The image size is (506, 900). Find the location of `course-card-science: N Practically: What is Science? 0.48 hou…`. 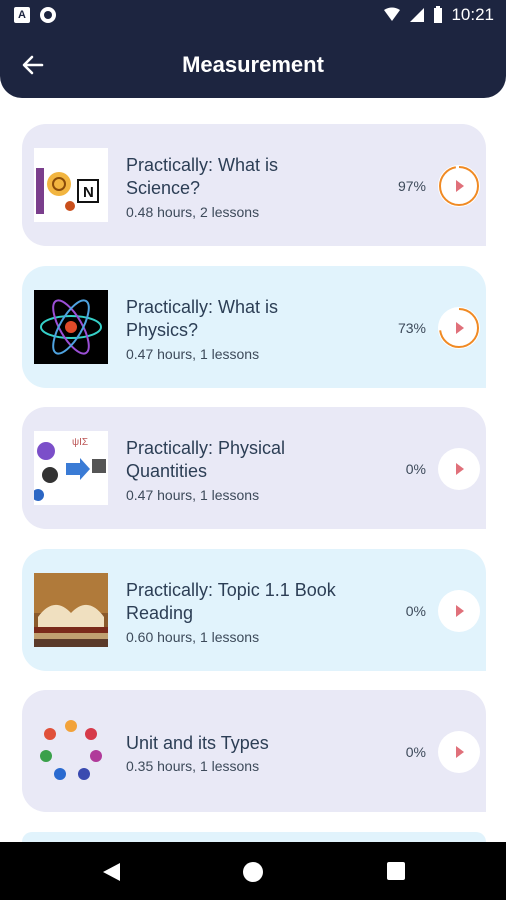

course-card-science: N Practically: What is Science? 0.48 hou… is located at coordinates (254, 185).